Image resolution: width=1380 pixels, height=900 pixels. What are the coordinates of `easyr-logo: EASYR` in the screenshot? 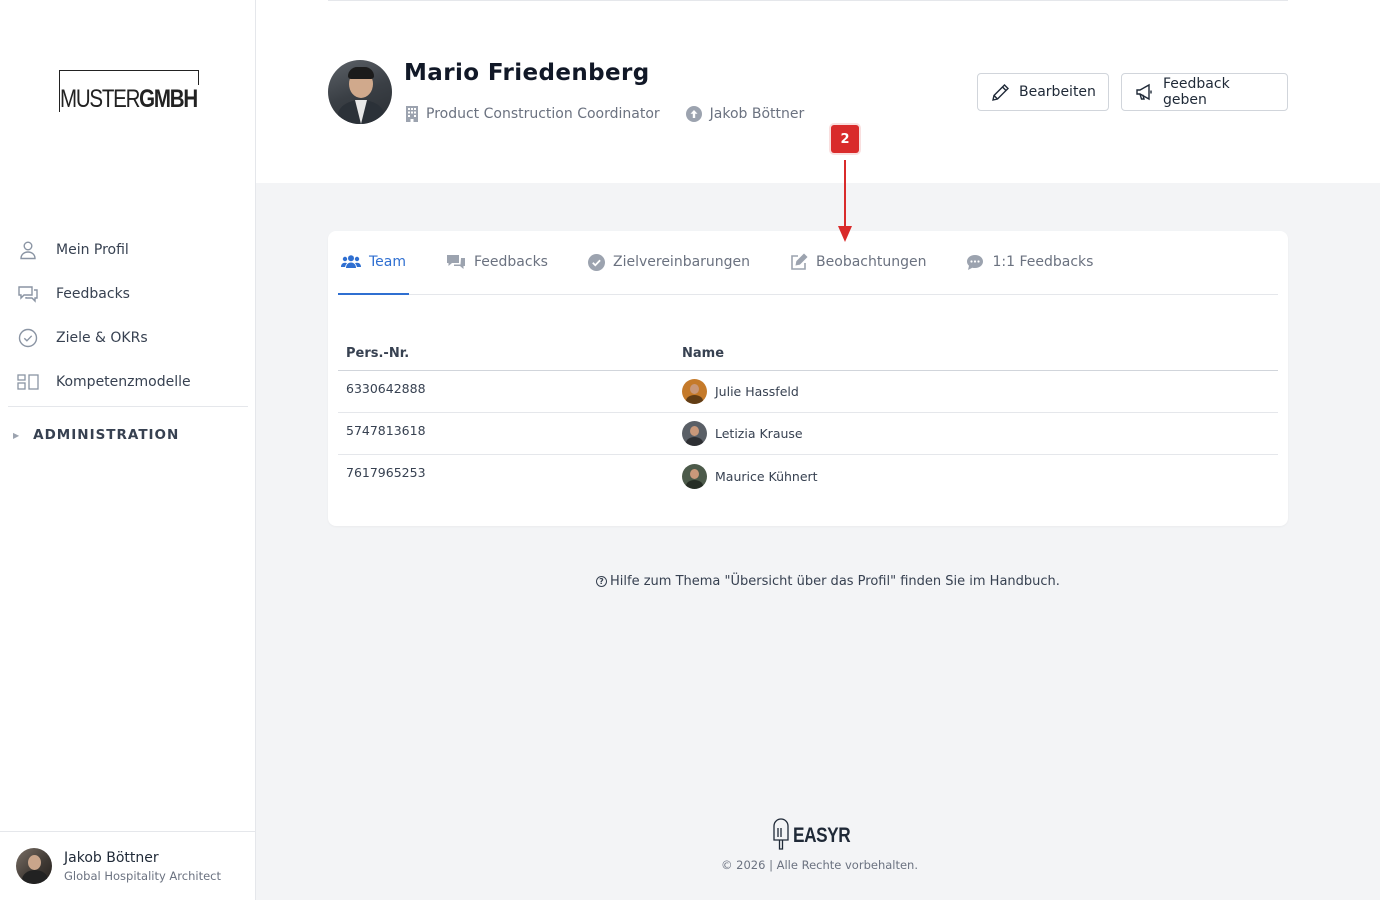 It's located at (817, 836).